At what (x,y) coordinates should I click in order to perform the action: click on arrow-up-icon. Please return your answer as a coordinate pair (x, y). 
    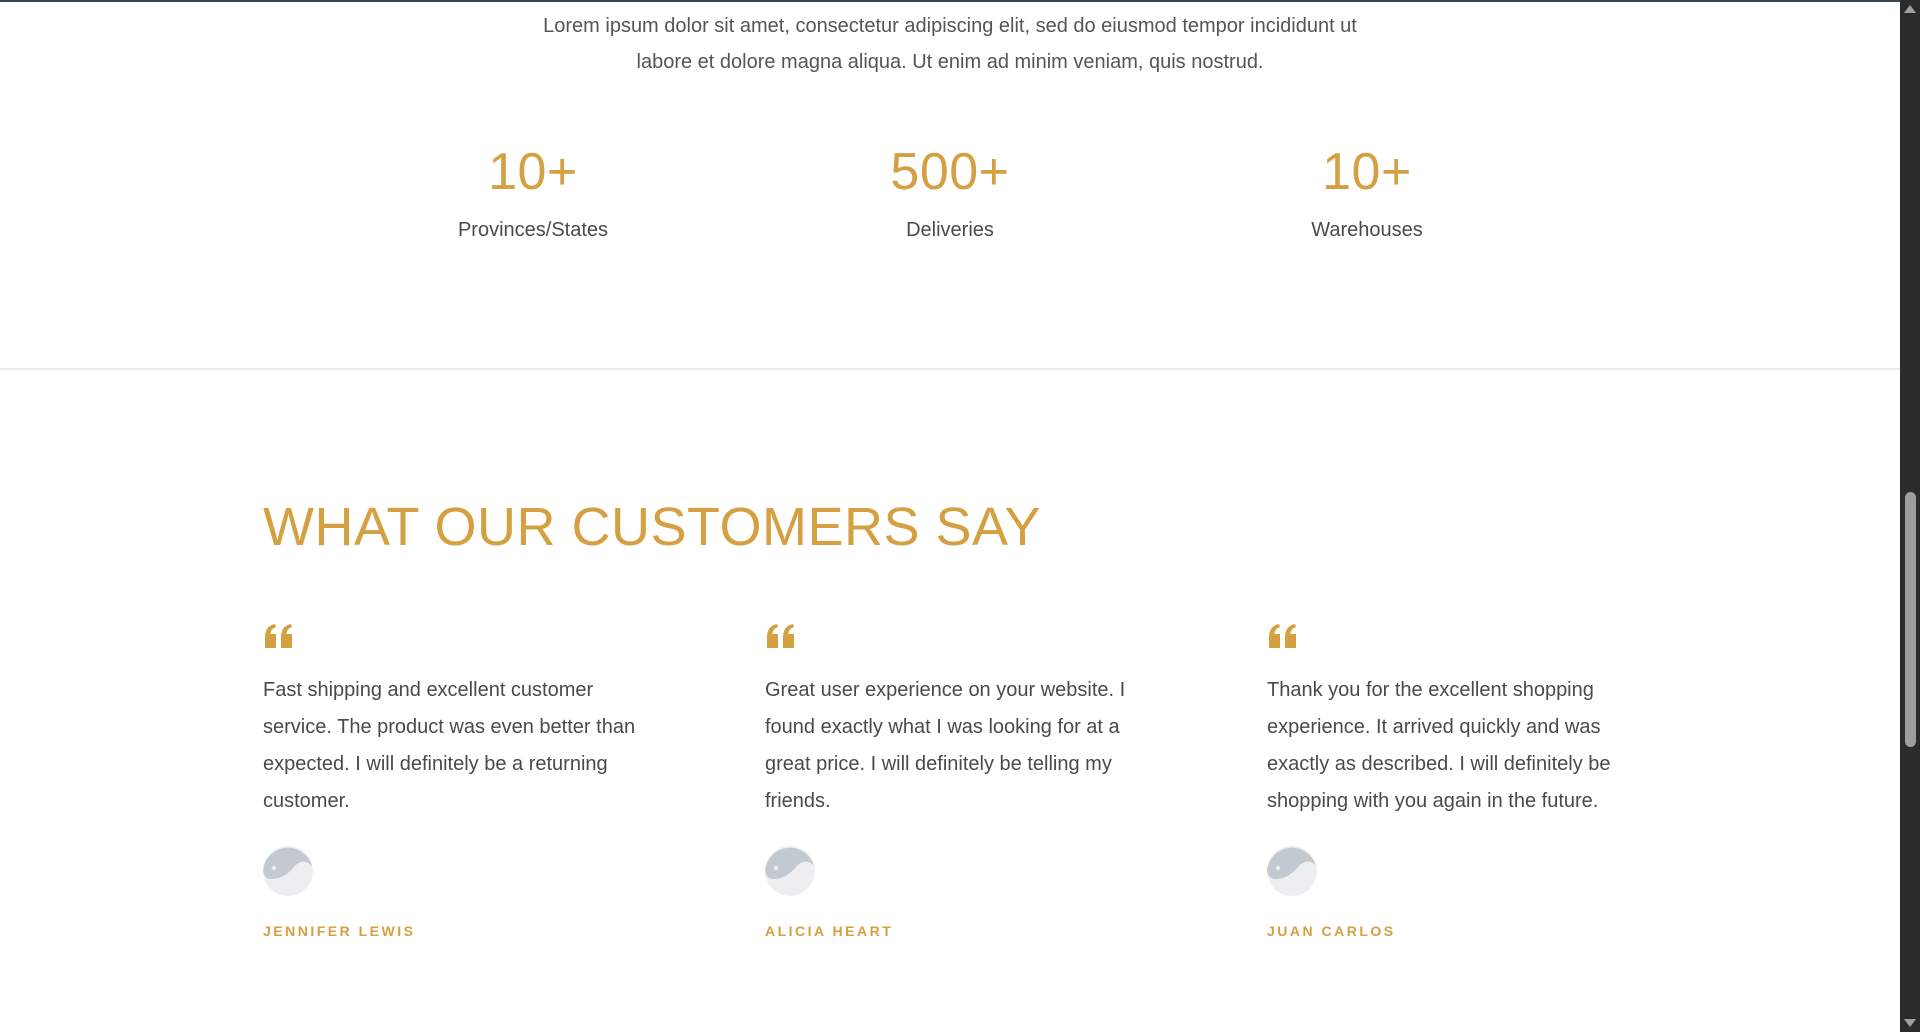
    Looking at the image, I should click on (1910, 9).